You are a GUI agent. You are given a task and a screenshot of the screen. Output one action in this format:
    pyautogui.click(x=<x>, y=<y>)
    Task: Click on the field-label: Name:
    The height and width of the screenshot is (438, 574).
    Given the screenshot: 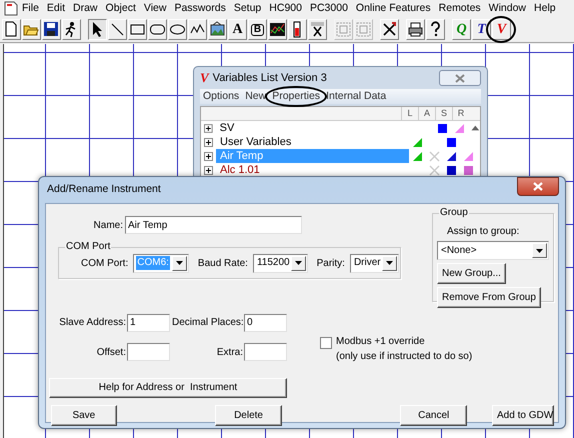 What is the action you would take?
    pyautogui.click(x=108, y=225)
    